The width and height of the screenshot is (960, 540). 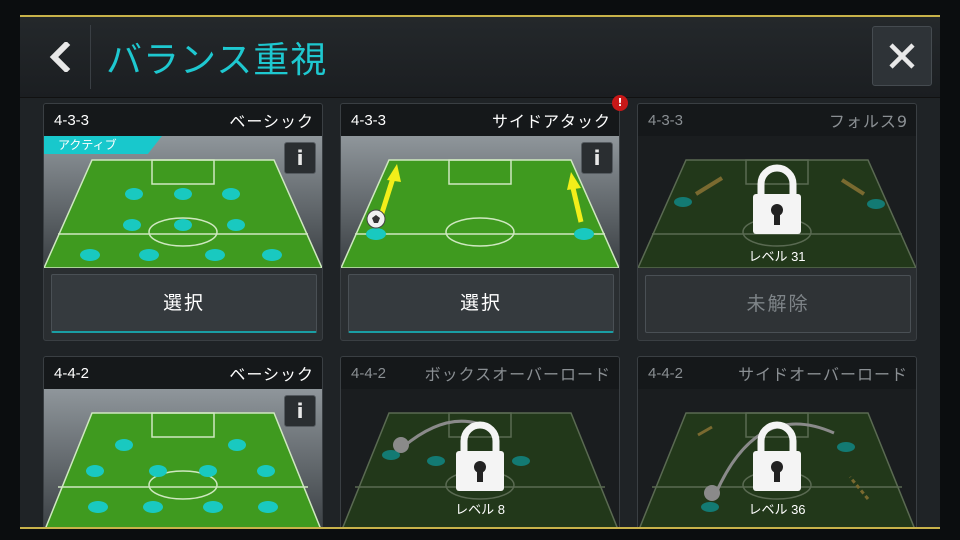 What do you see at coordinates (868, 121) in the screenshot?
I see `formation-name: フォルス9` at bounding box center [868, 121].